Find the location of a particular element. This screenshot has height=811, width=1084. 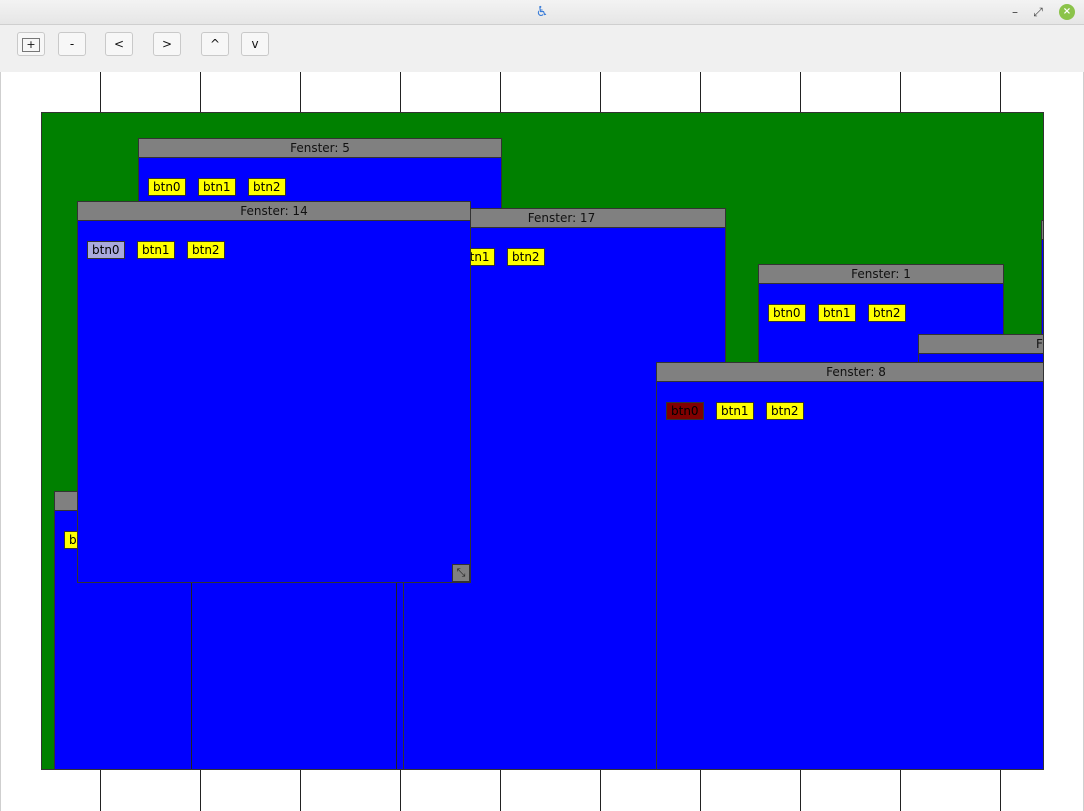

window-titlebar: ♿ – ⤢ × is located at coordinates (542, 12).